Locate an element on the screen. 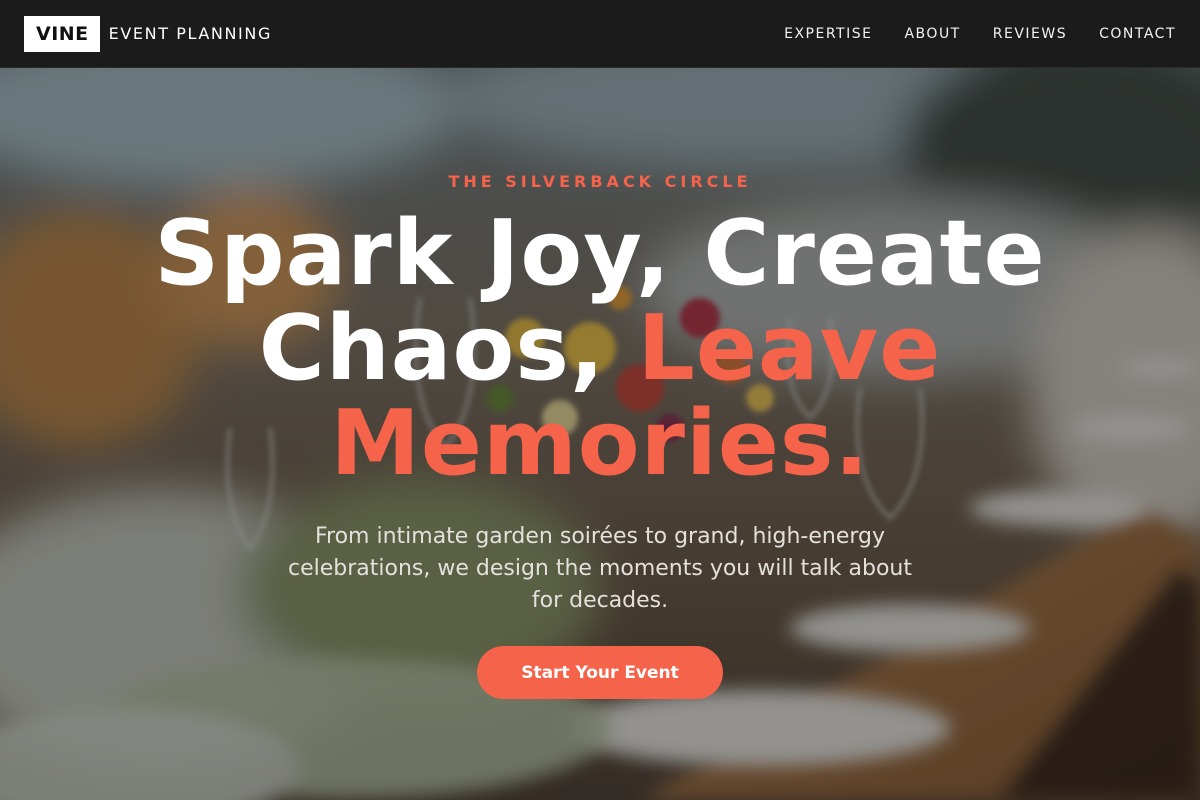 This screenshot has width=1200, height=800. logo-text: EVENT PLANNING is located at coordinates (190, 33).